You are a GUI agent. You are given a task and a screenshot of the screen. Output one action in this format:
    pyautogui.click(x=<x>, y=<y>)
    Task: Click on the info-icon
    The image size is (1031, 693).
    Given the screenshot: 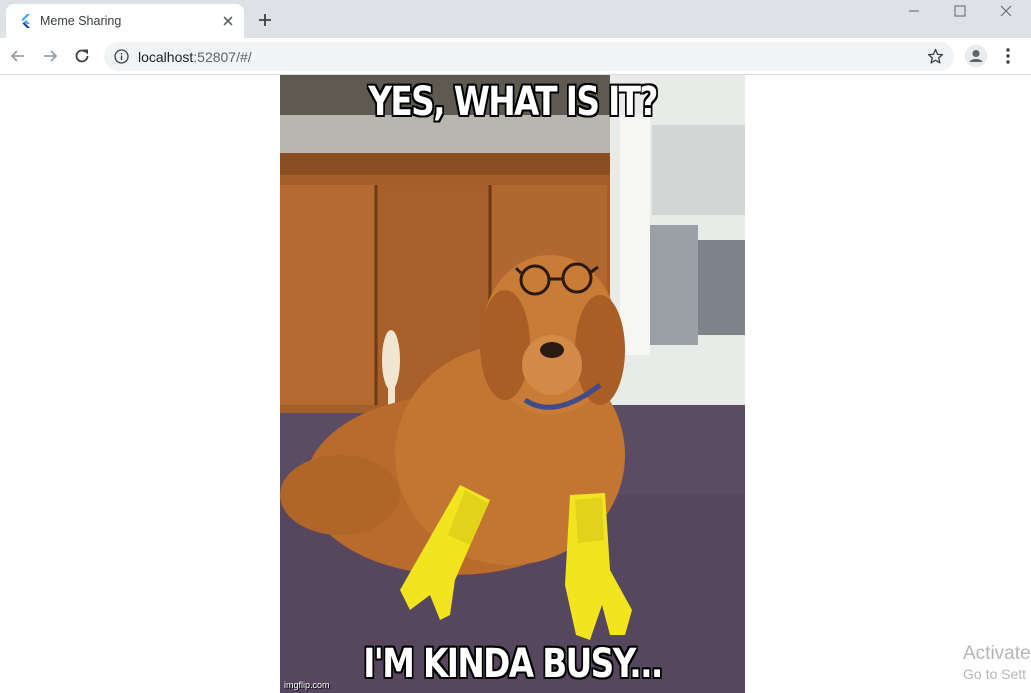 What is the action you would take?
    pyautogui.click(x=121, y=56)
    